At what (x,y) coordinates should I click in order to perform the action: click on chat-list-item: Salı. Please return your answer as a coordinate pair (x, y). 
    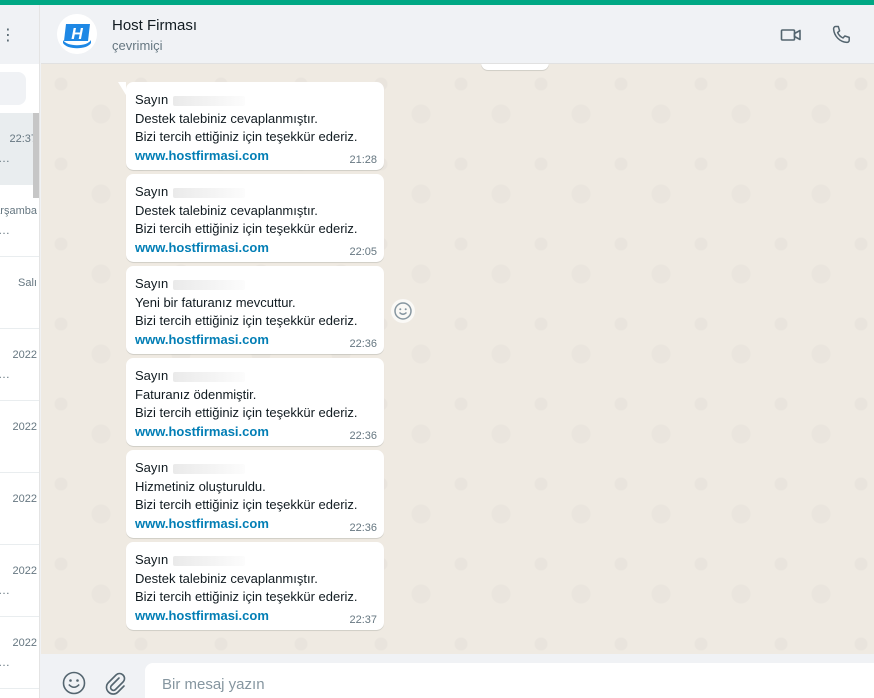
    Looking at the image, I should click on (19, 293).